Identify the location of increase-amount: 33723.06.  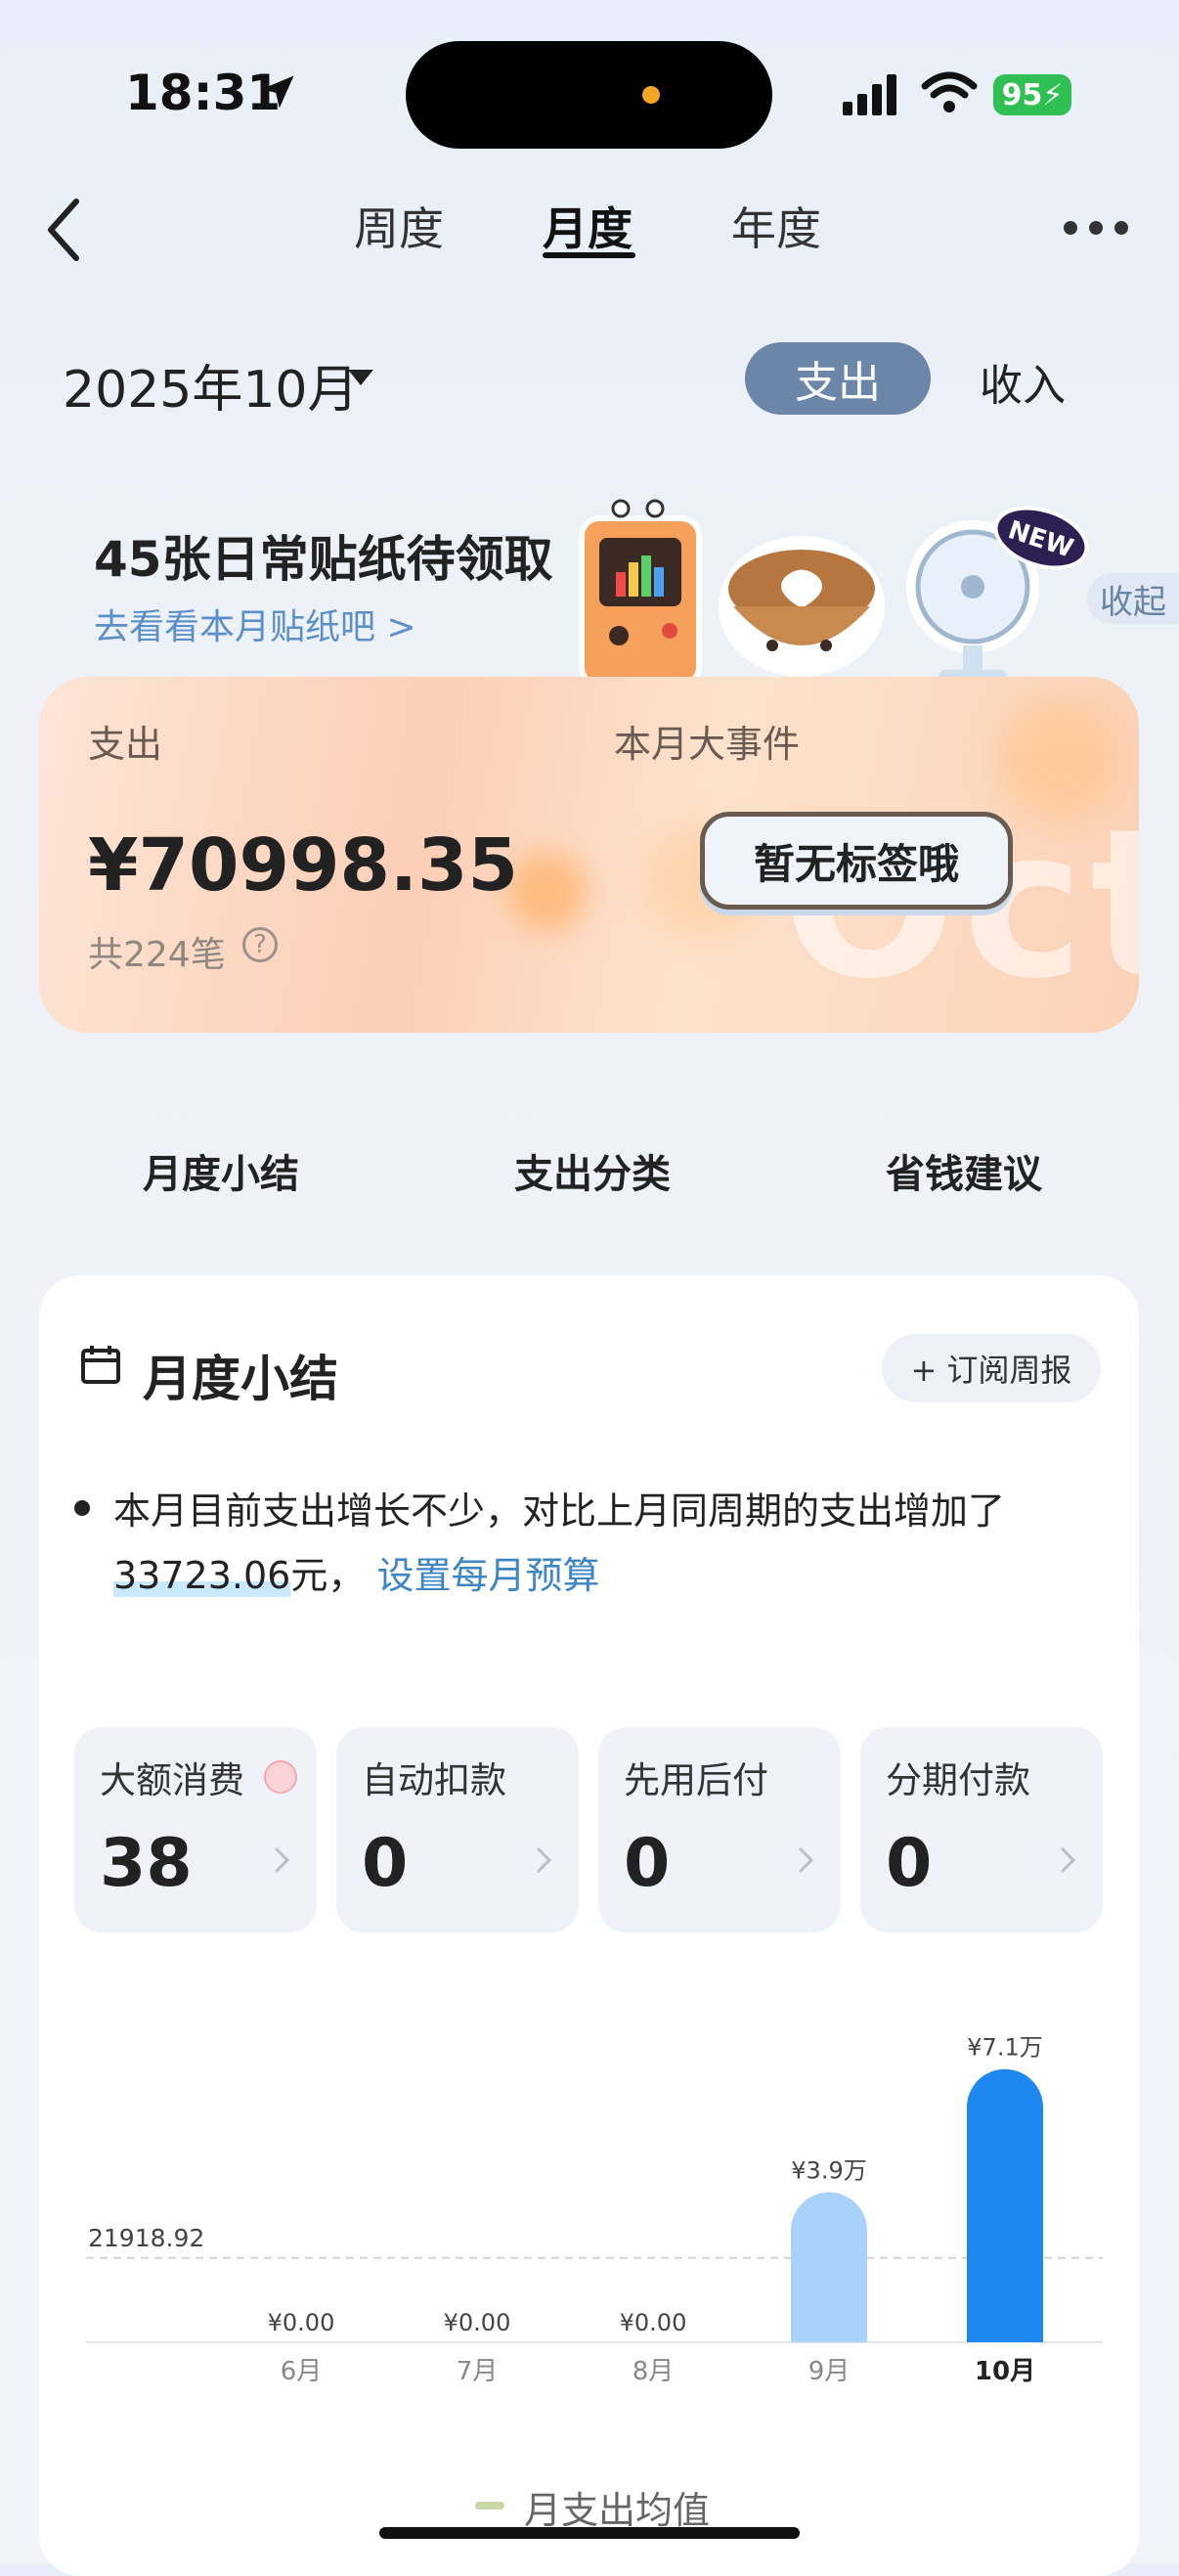
(202, 1575).